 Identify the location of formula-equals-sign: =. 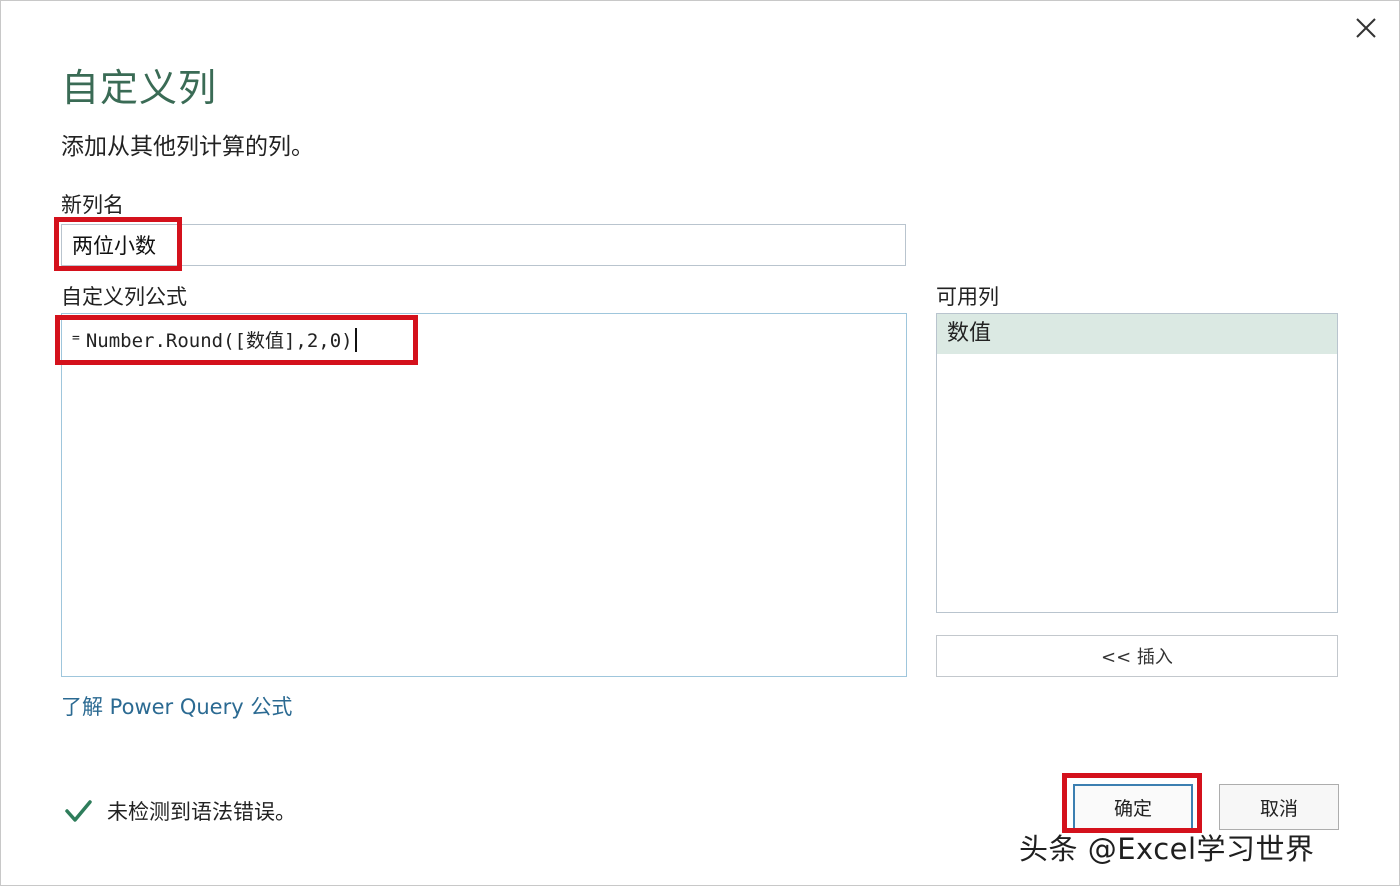
(76, 338).